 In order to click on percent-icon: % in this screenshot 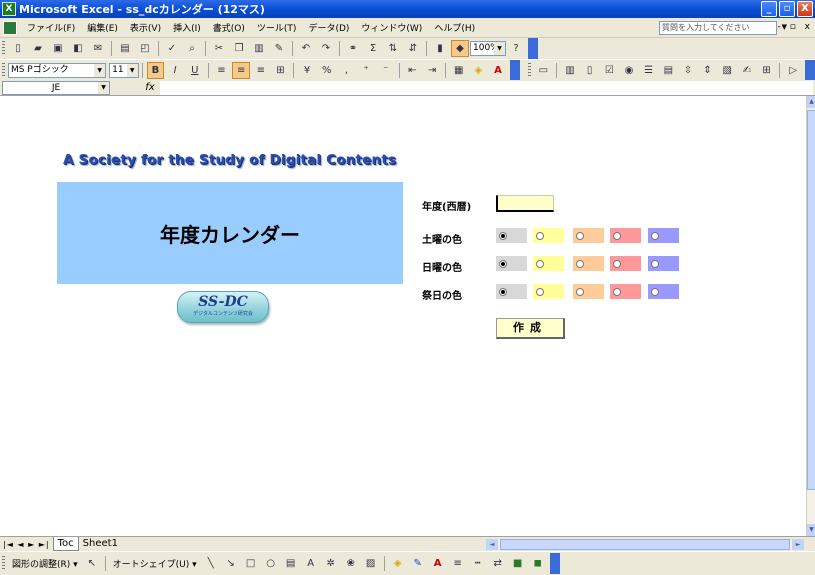, I will do `click(327, 70)`.